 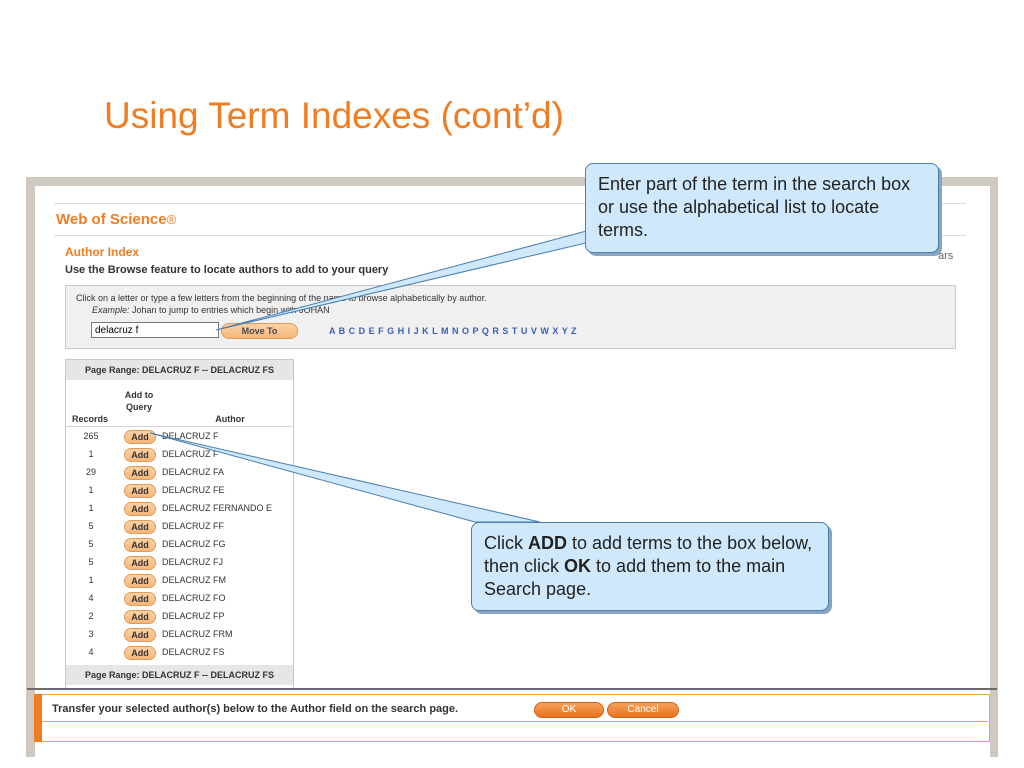 What do you see at coordinates (259, 331) in the screenshot?
I see `move-to-button: Move To` at bounding box center [259, 331].